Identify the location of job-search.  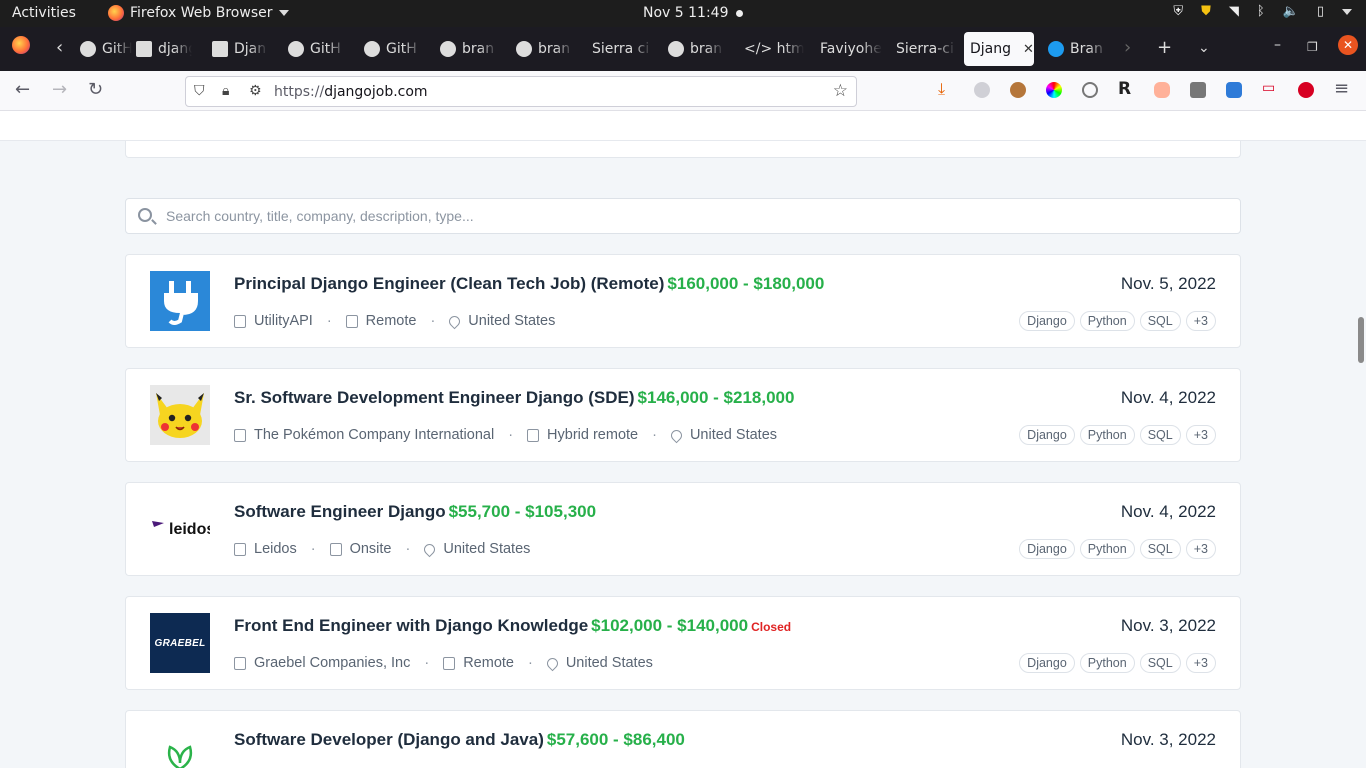
(683, 216).